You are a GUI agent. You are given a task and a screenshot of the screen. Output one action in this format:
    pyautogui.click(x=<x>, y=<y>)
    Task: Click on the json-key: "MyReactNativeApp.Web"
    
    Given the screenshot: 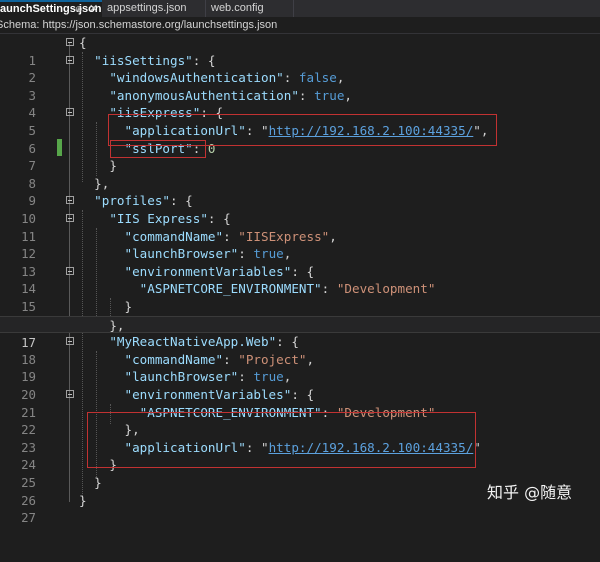 What is the action you would take?
    pyautogui.click(x=193, y=342)
    